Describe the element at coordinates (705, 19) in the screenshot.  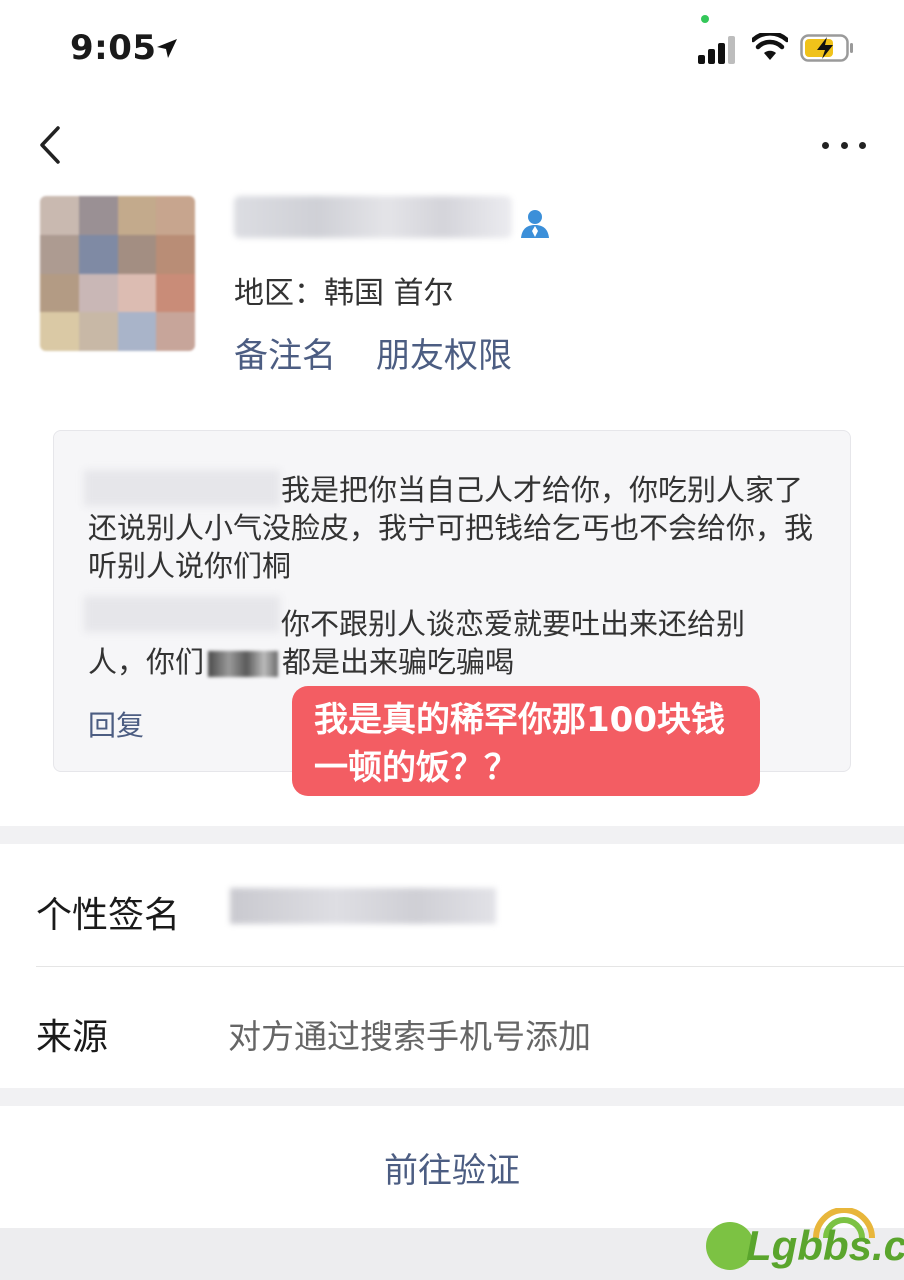
I see `privacy-indicator` at that location.